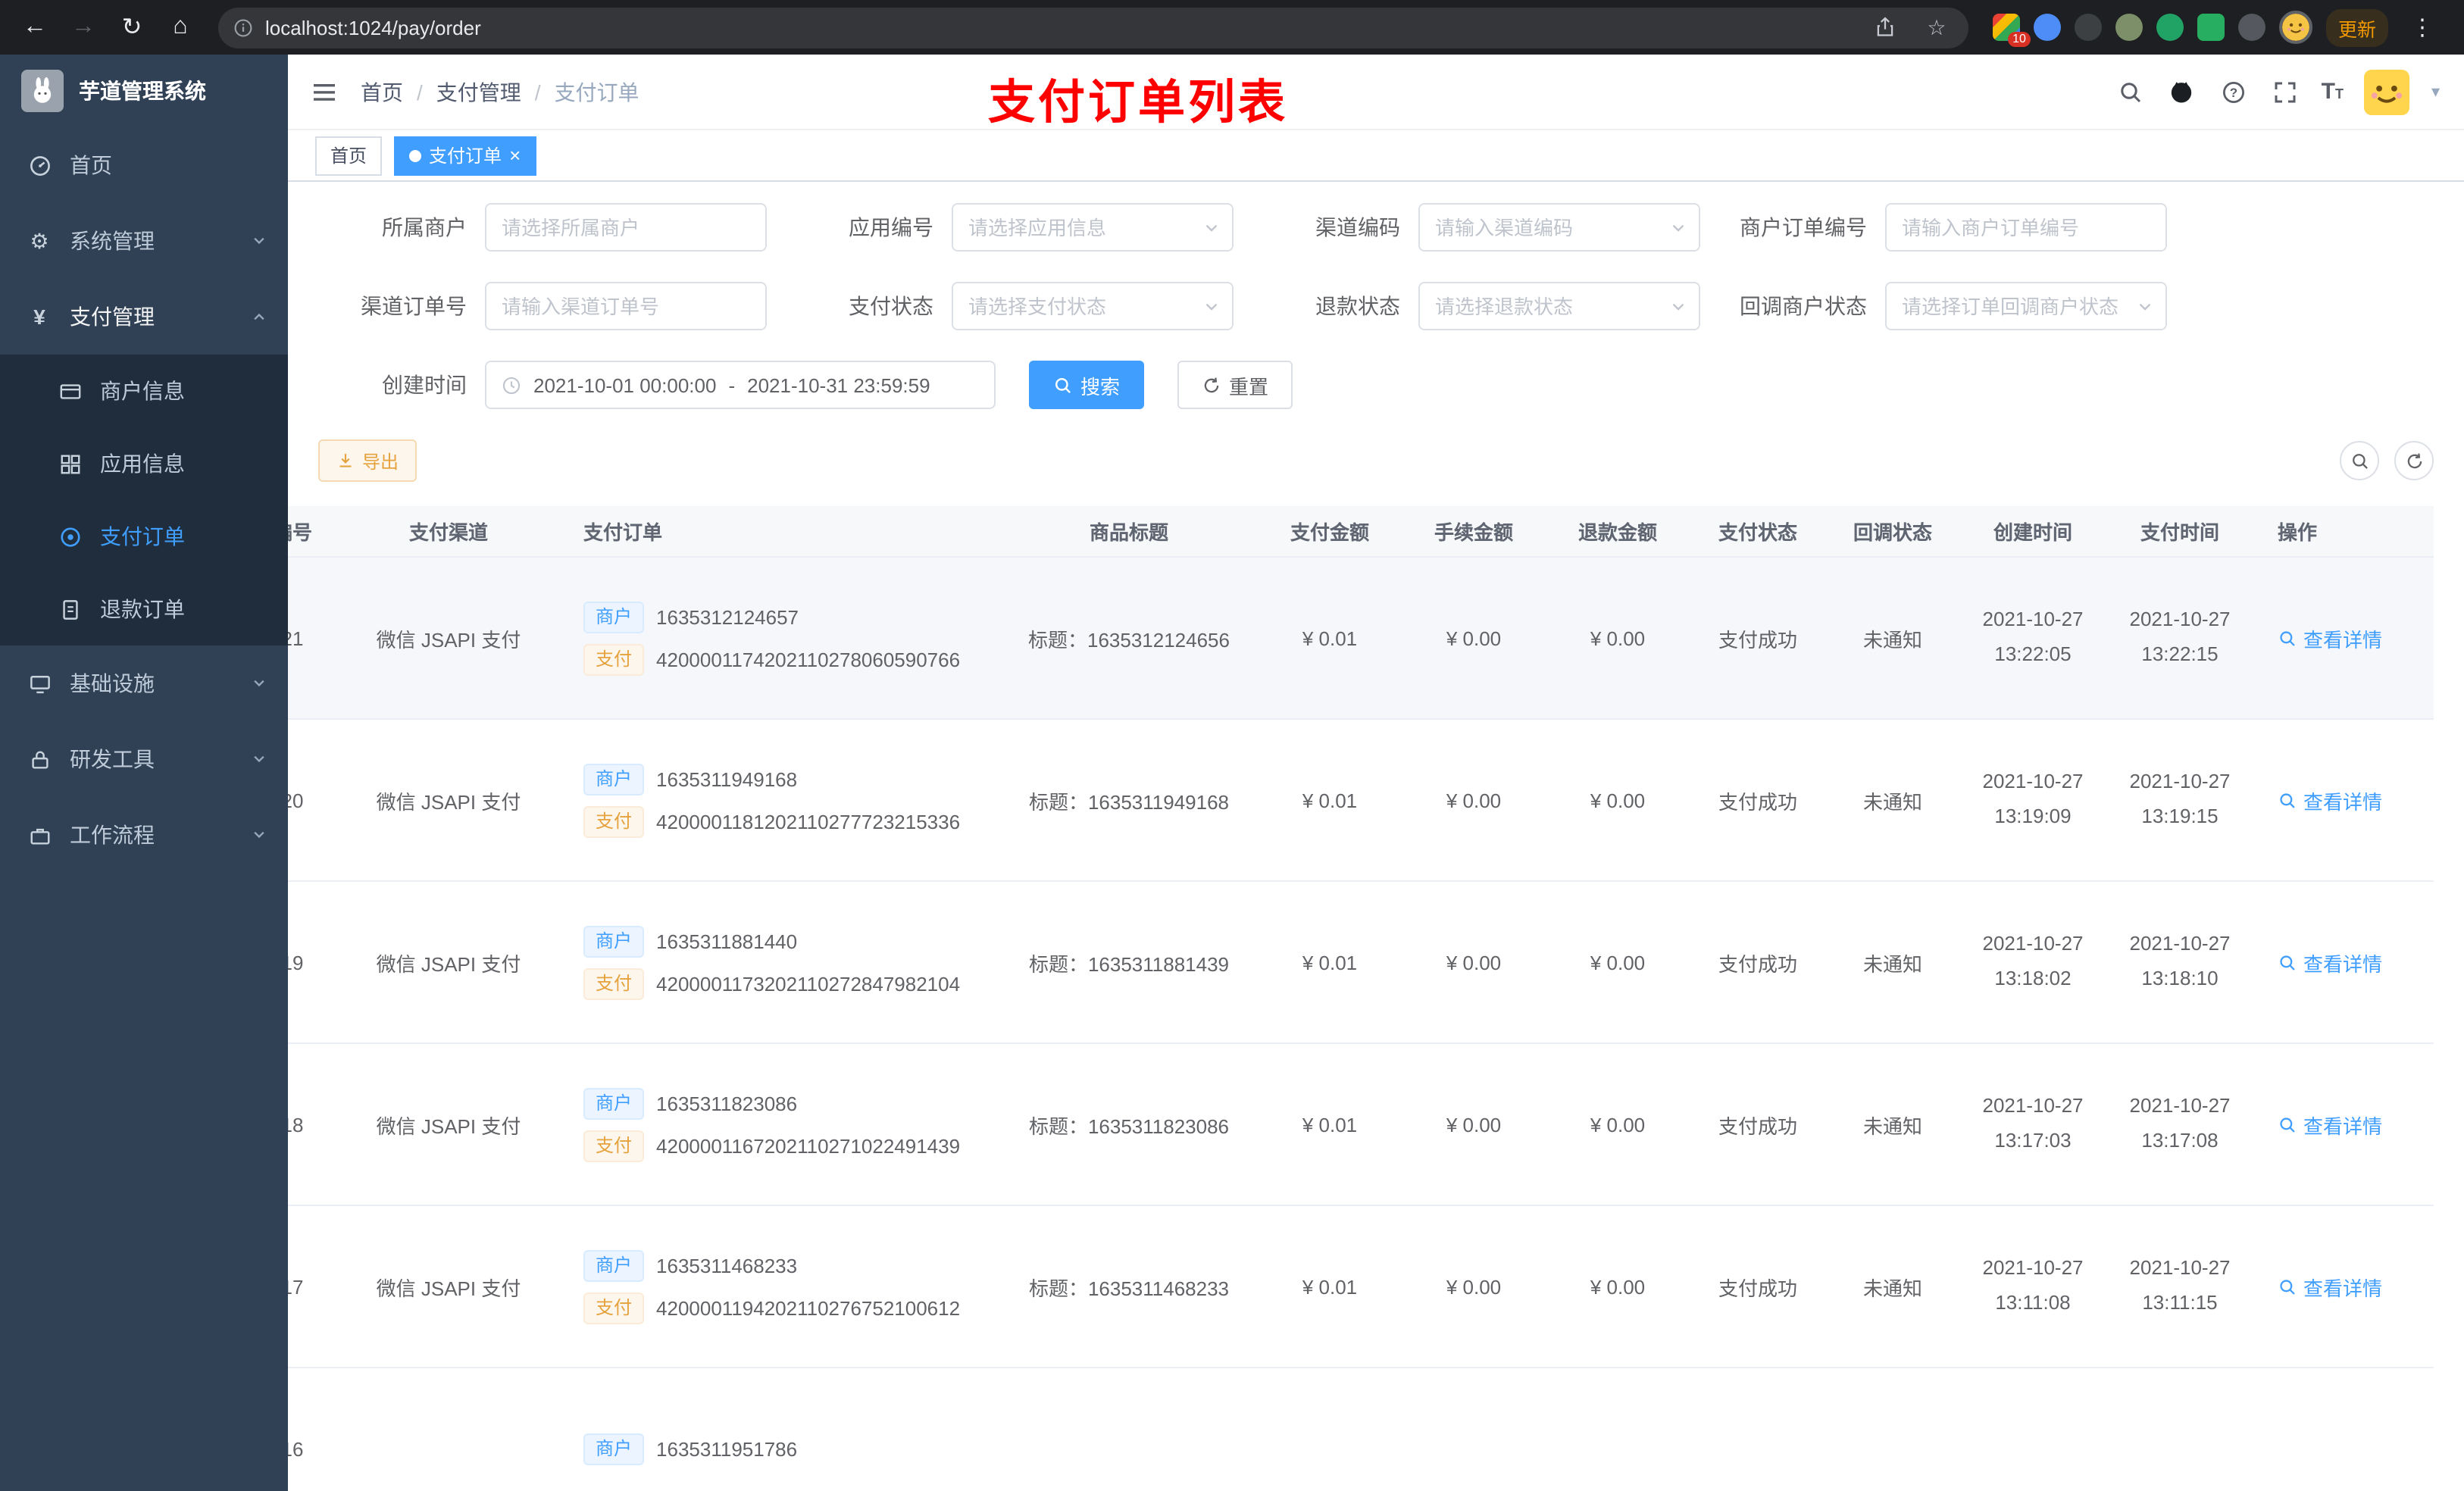 The image size is (2464, 1491). I want to click on toggle-search-button, so click(2359, 460).